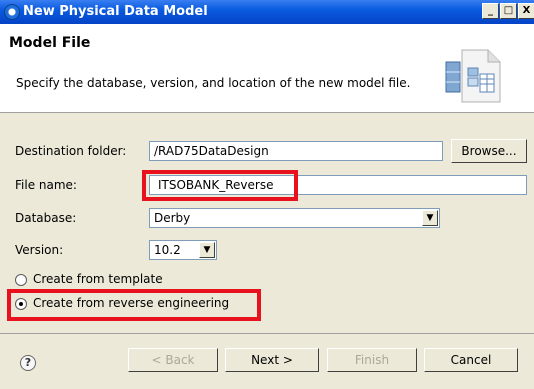 Image resolution: width=534 pixels, height=389 pixels. I want to click on close-button: X, so click(526, 11).